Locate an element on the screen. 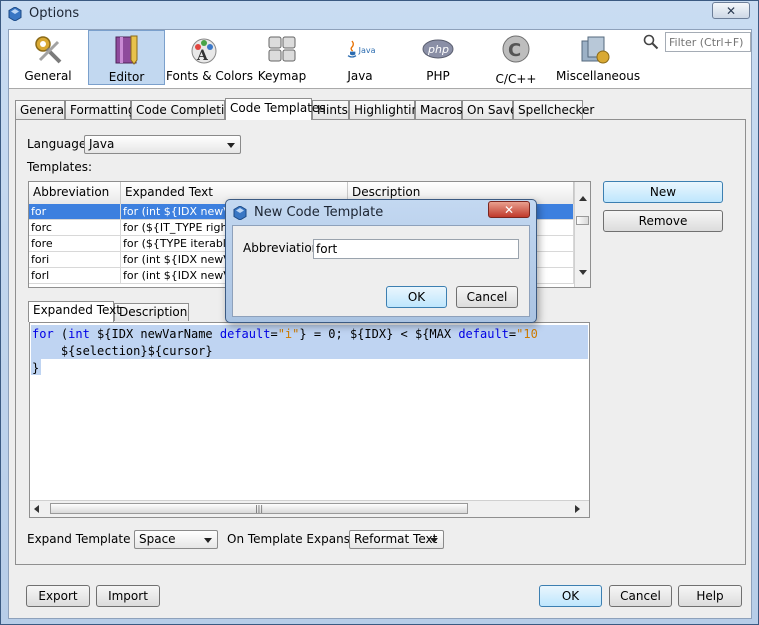  import-button: Import is located at coordinates (128, 596).